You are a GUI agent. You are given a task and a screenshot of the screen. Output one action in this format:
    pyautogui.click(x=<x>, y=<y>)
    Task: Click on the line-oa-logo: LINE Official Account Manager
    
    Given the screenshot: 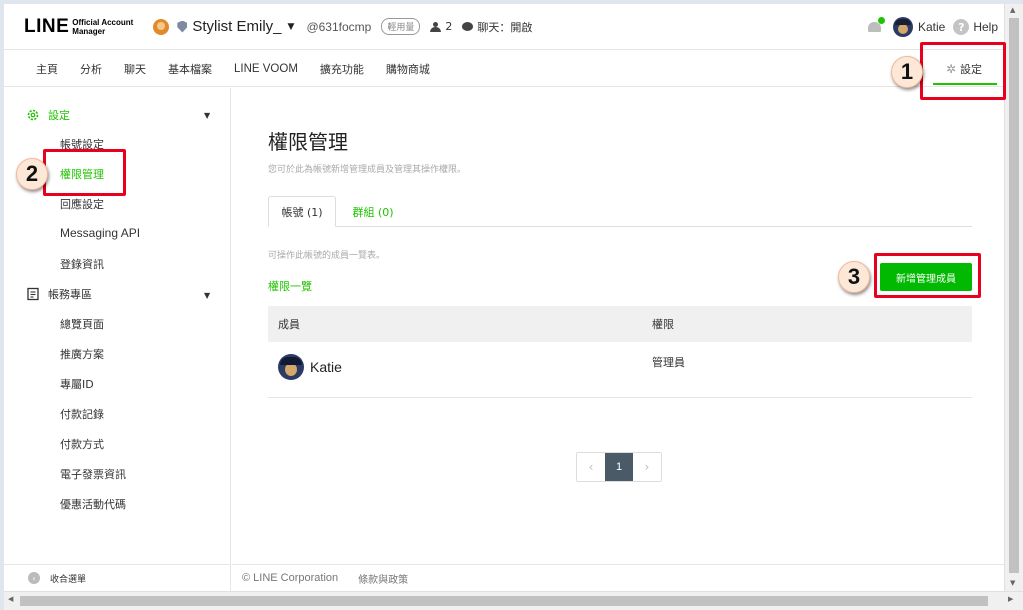 What is the action you would take?
    pyautogui.click(x=78, y=27)
    